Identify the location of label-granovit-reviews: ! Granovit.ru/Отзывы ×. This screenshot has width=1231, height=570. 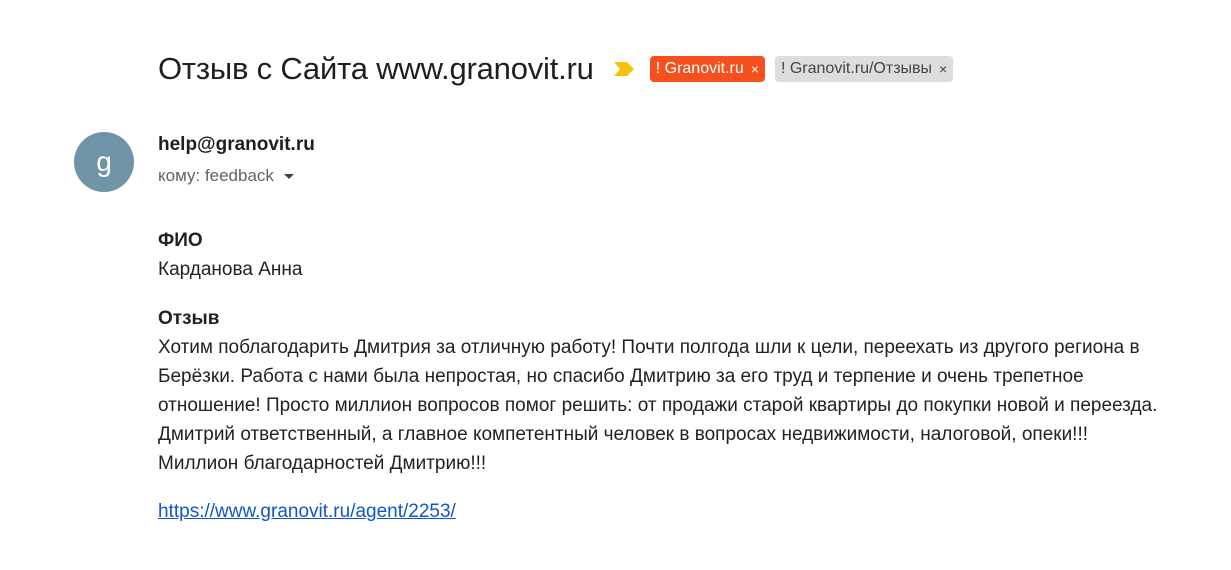
(864, 69).